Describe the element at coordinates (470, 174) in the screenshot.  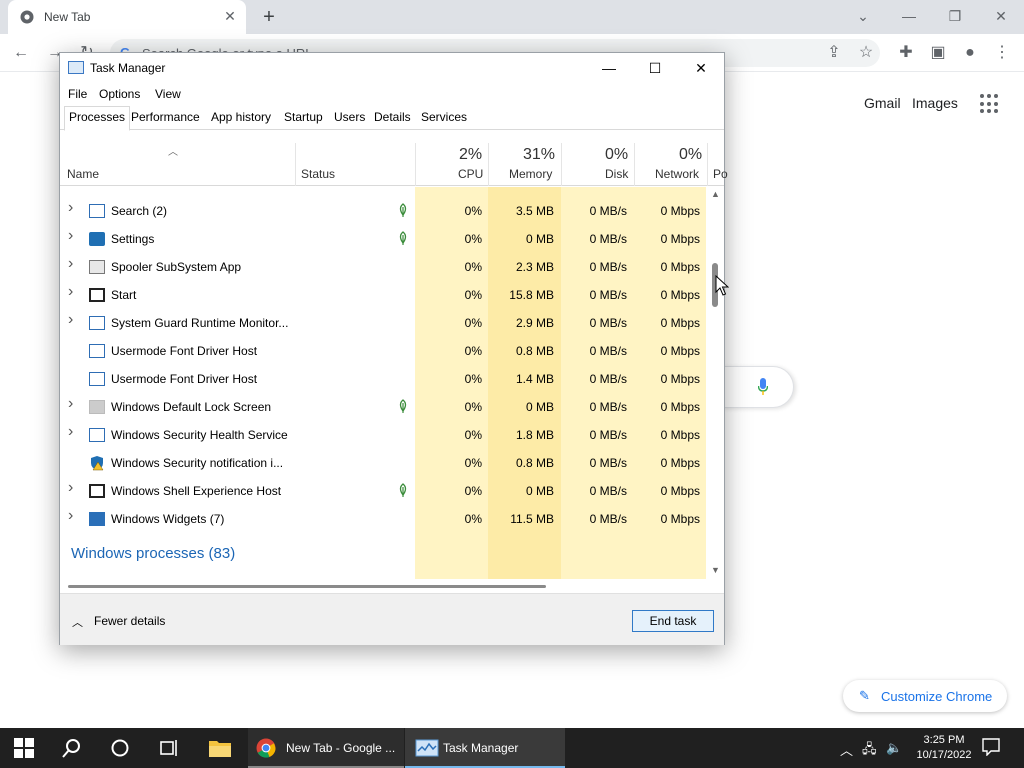
I see `column-cpu: CPU` at that location.